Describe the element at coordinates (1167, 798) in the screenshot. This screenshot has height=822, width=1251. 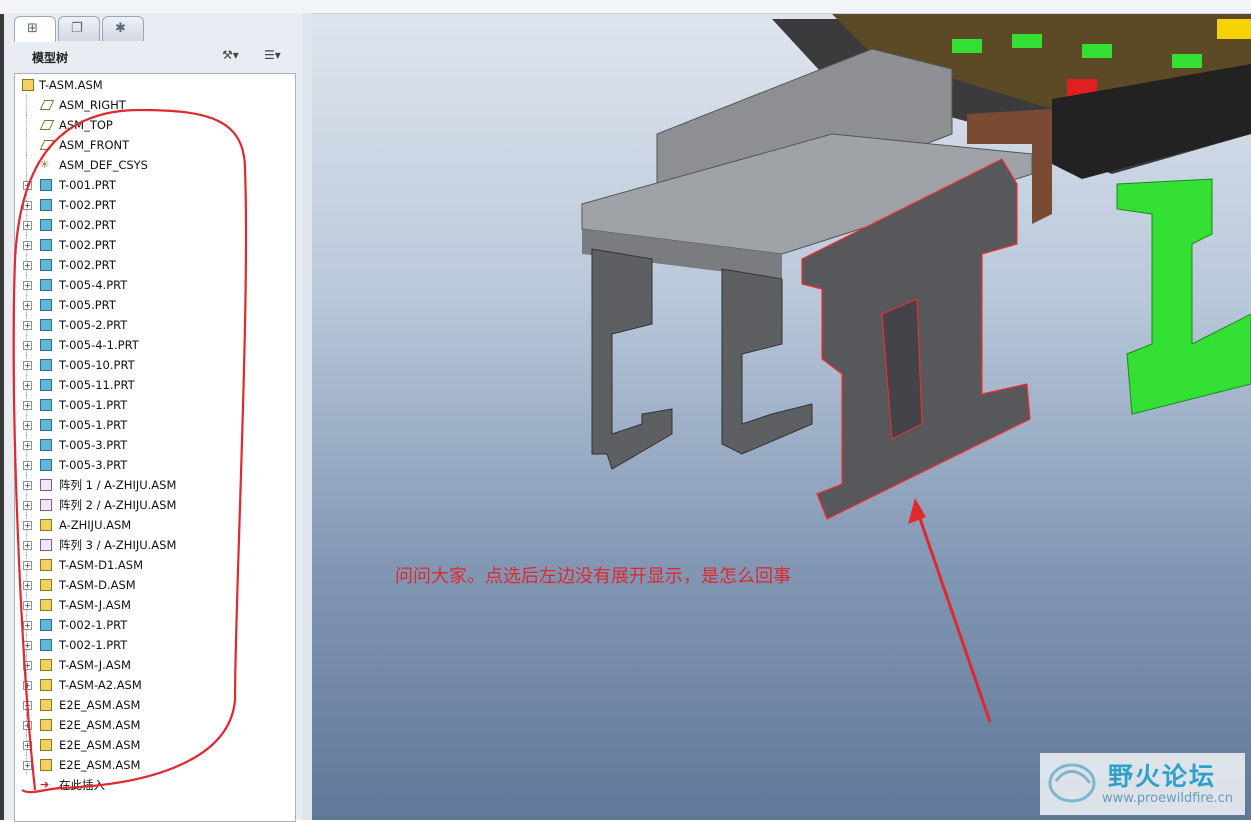
I see `watermark-url: www.proewildfire.cn` at that location.